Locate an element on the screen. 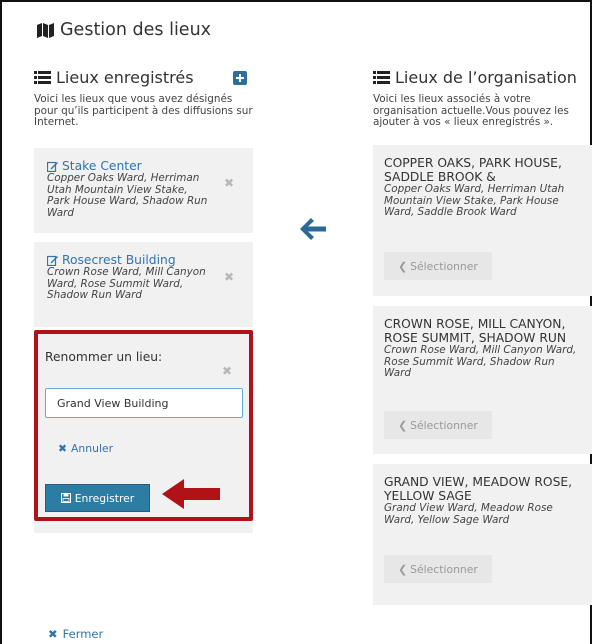  org-location-title: GRAND VIEW, MEADOW ROSE, YELLOW SAGE is located at coordinates (478, 489).